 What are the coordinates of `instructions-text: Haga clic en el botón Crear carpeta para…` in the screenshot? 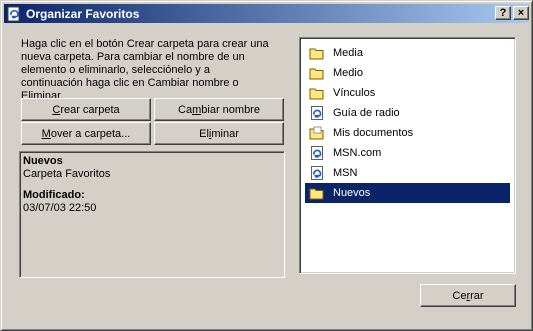 It's located at (145, 70).